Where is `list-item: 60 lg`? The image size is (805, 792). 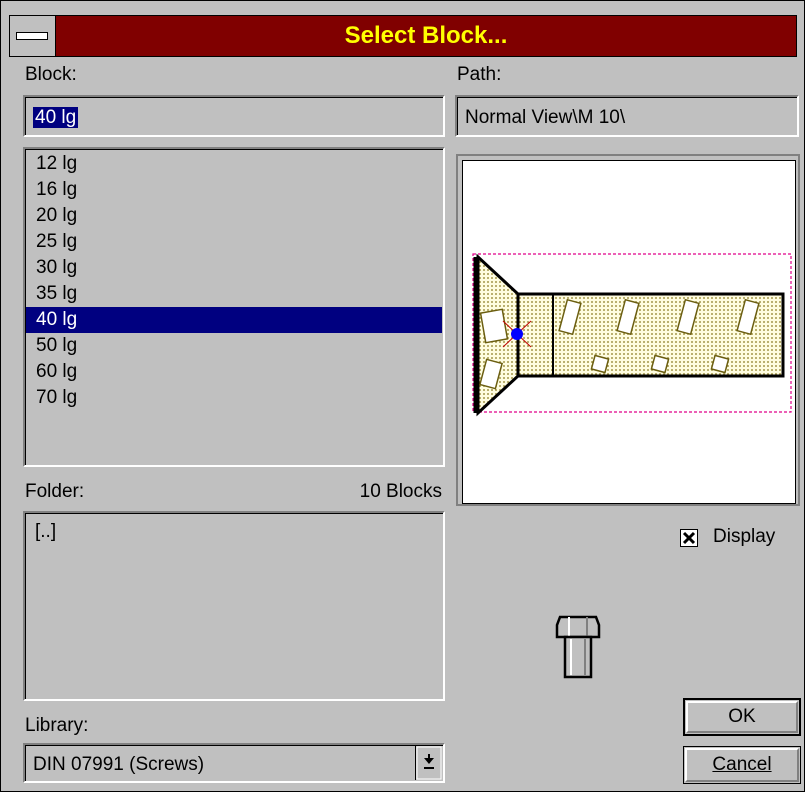
list-item: 60 lg is located at coordinates (234, 372).